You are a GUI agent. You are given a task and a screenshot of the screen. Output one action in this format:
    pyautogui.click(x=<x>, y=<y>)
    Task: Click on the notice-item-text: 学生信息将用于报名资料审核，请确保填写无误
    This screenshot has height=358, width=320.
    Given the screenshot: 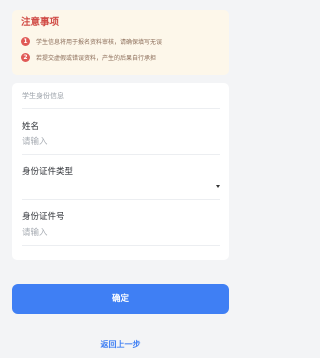 What is the action you would take?
    pyautogui.click(x=99, y=42)
    